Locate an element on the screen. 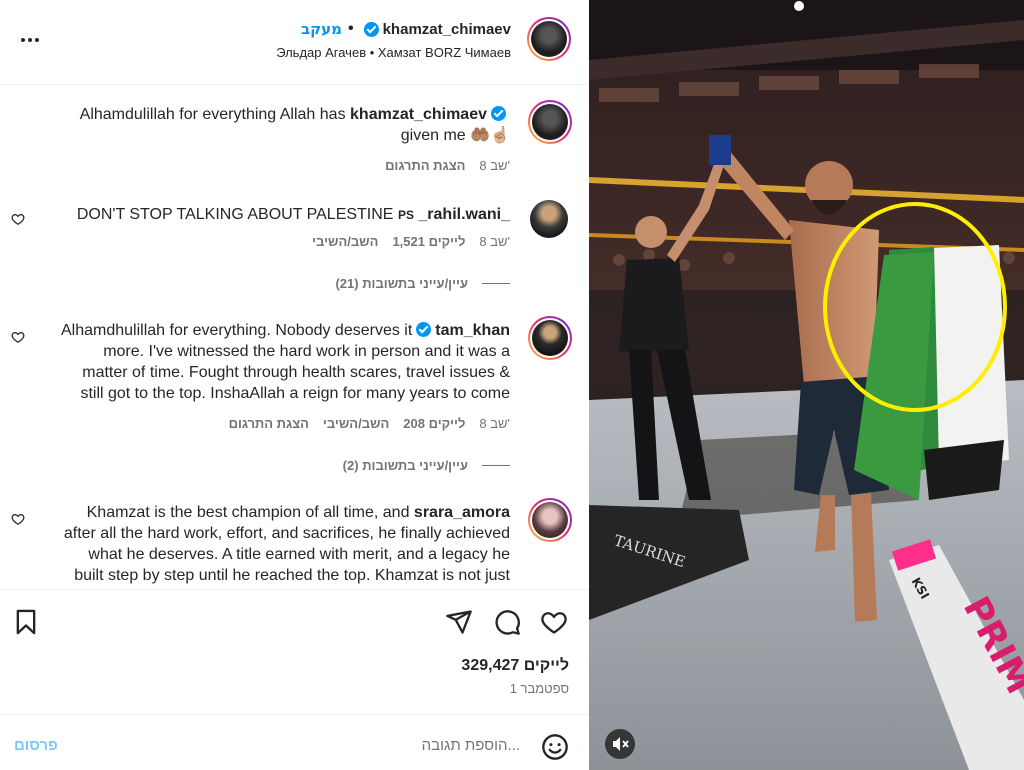 This screenshot has height=770, width=1024. mute-button is located at coordinates (620, 744).